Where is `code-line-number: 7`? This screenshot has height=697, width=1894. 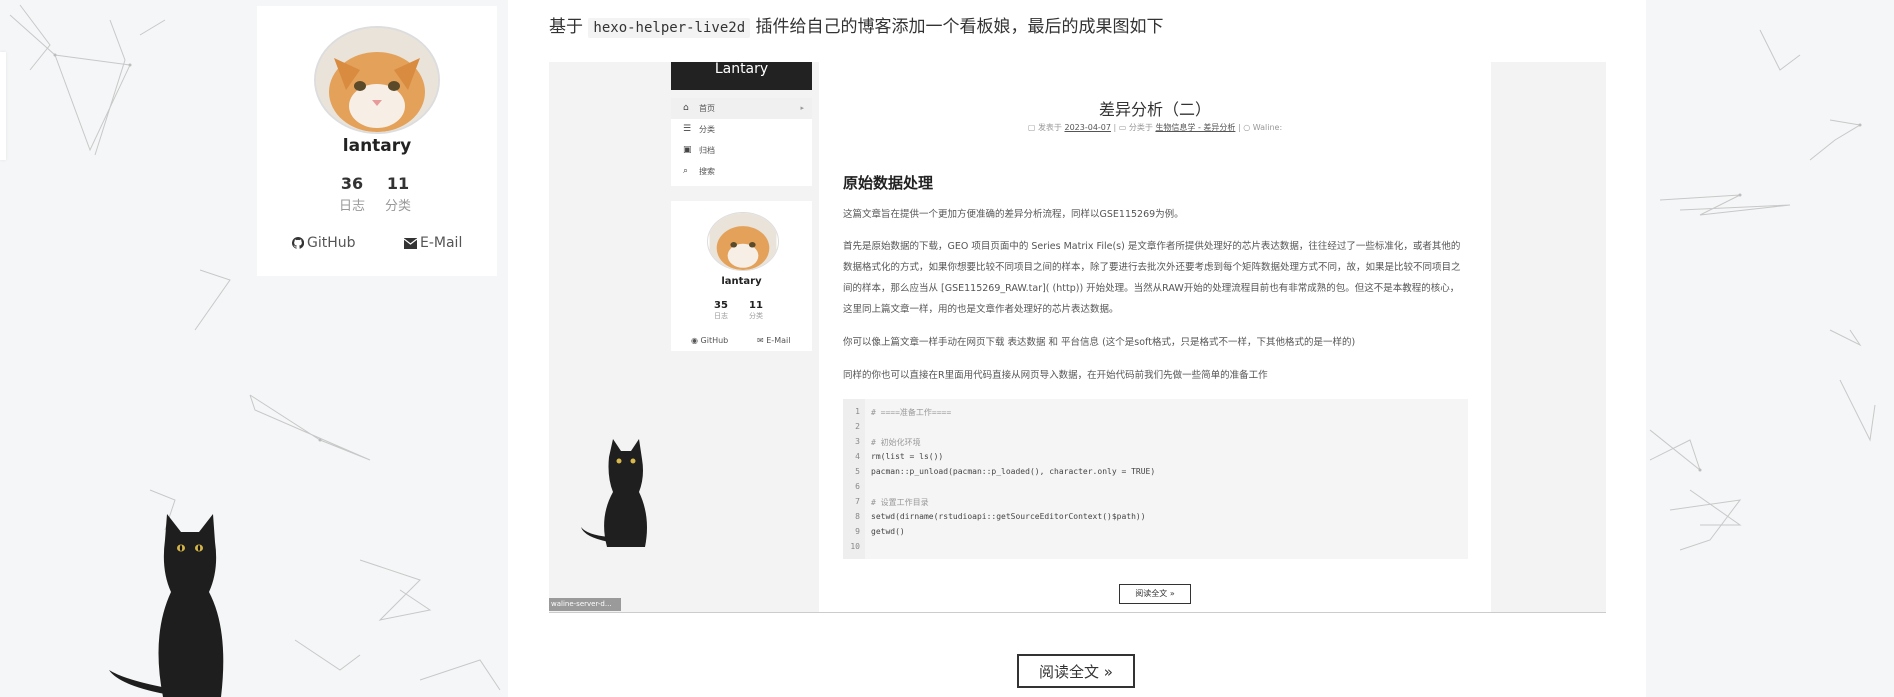
code-line-number: 7 is located at coordinates (857, 501).